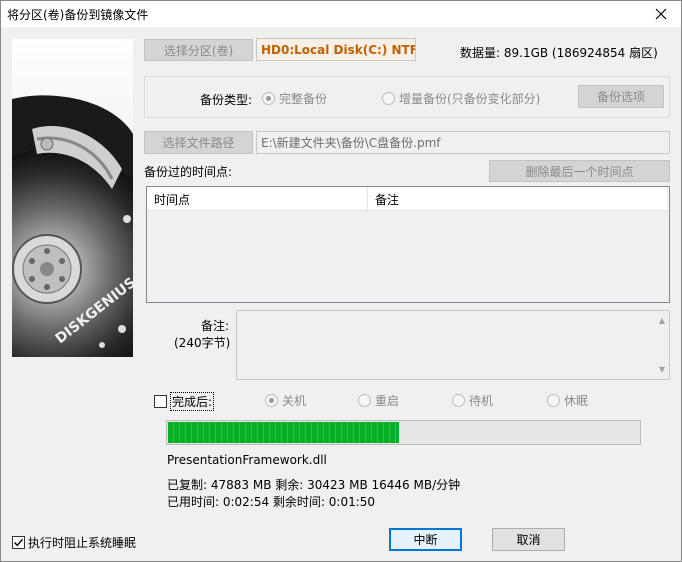 This screenshot has width=682, height=562. I want to click on after-done-label: 完成后:, so click(192, 401).